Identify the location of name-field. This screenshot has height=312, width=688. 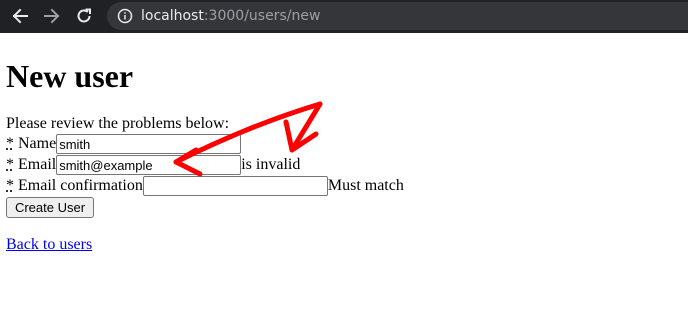
(149, 144).